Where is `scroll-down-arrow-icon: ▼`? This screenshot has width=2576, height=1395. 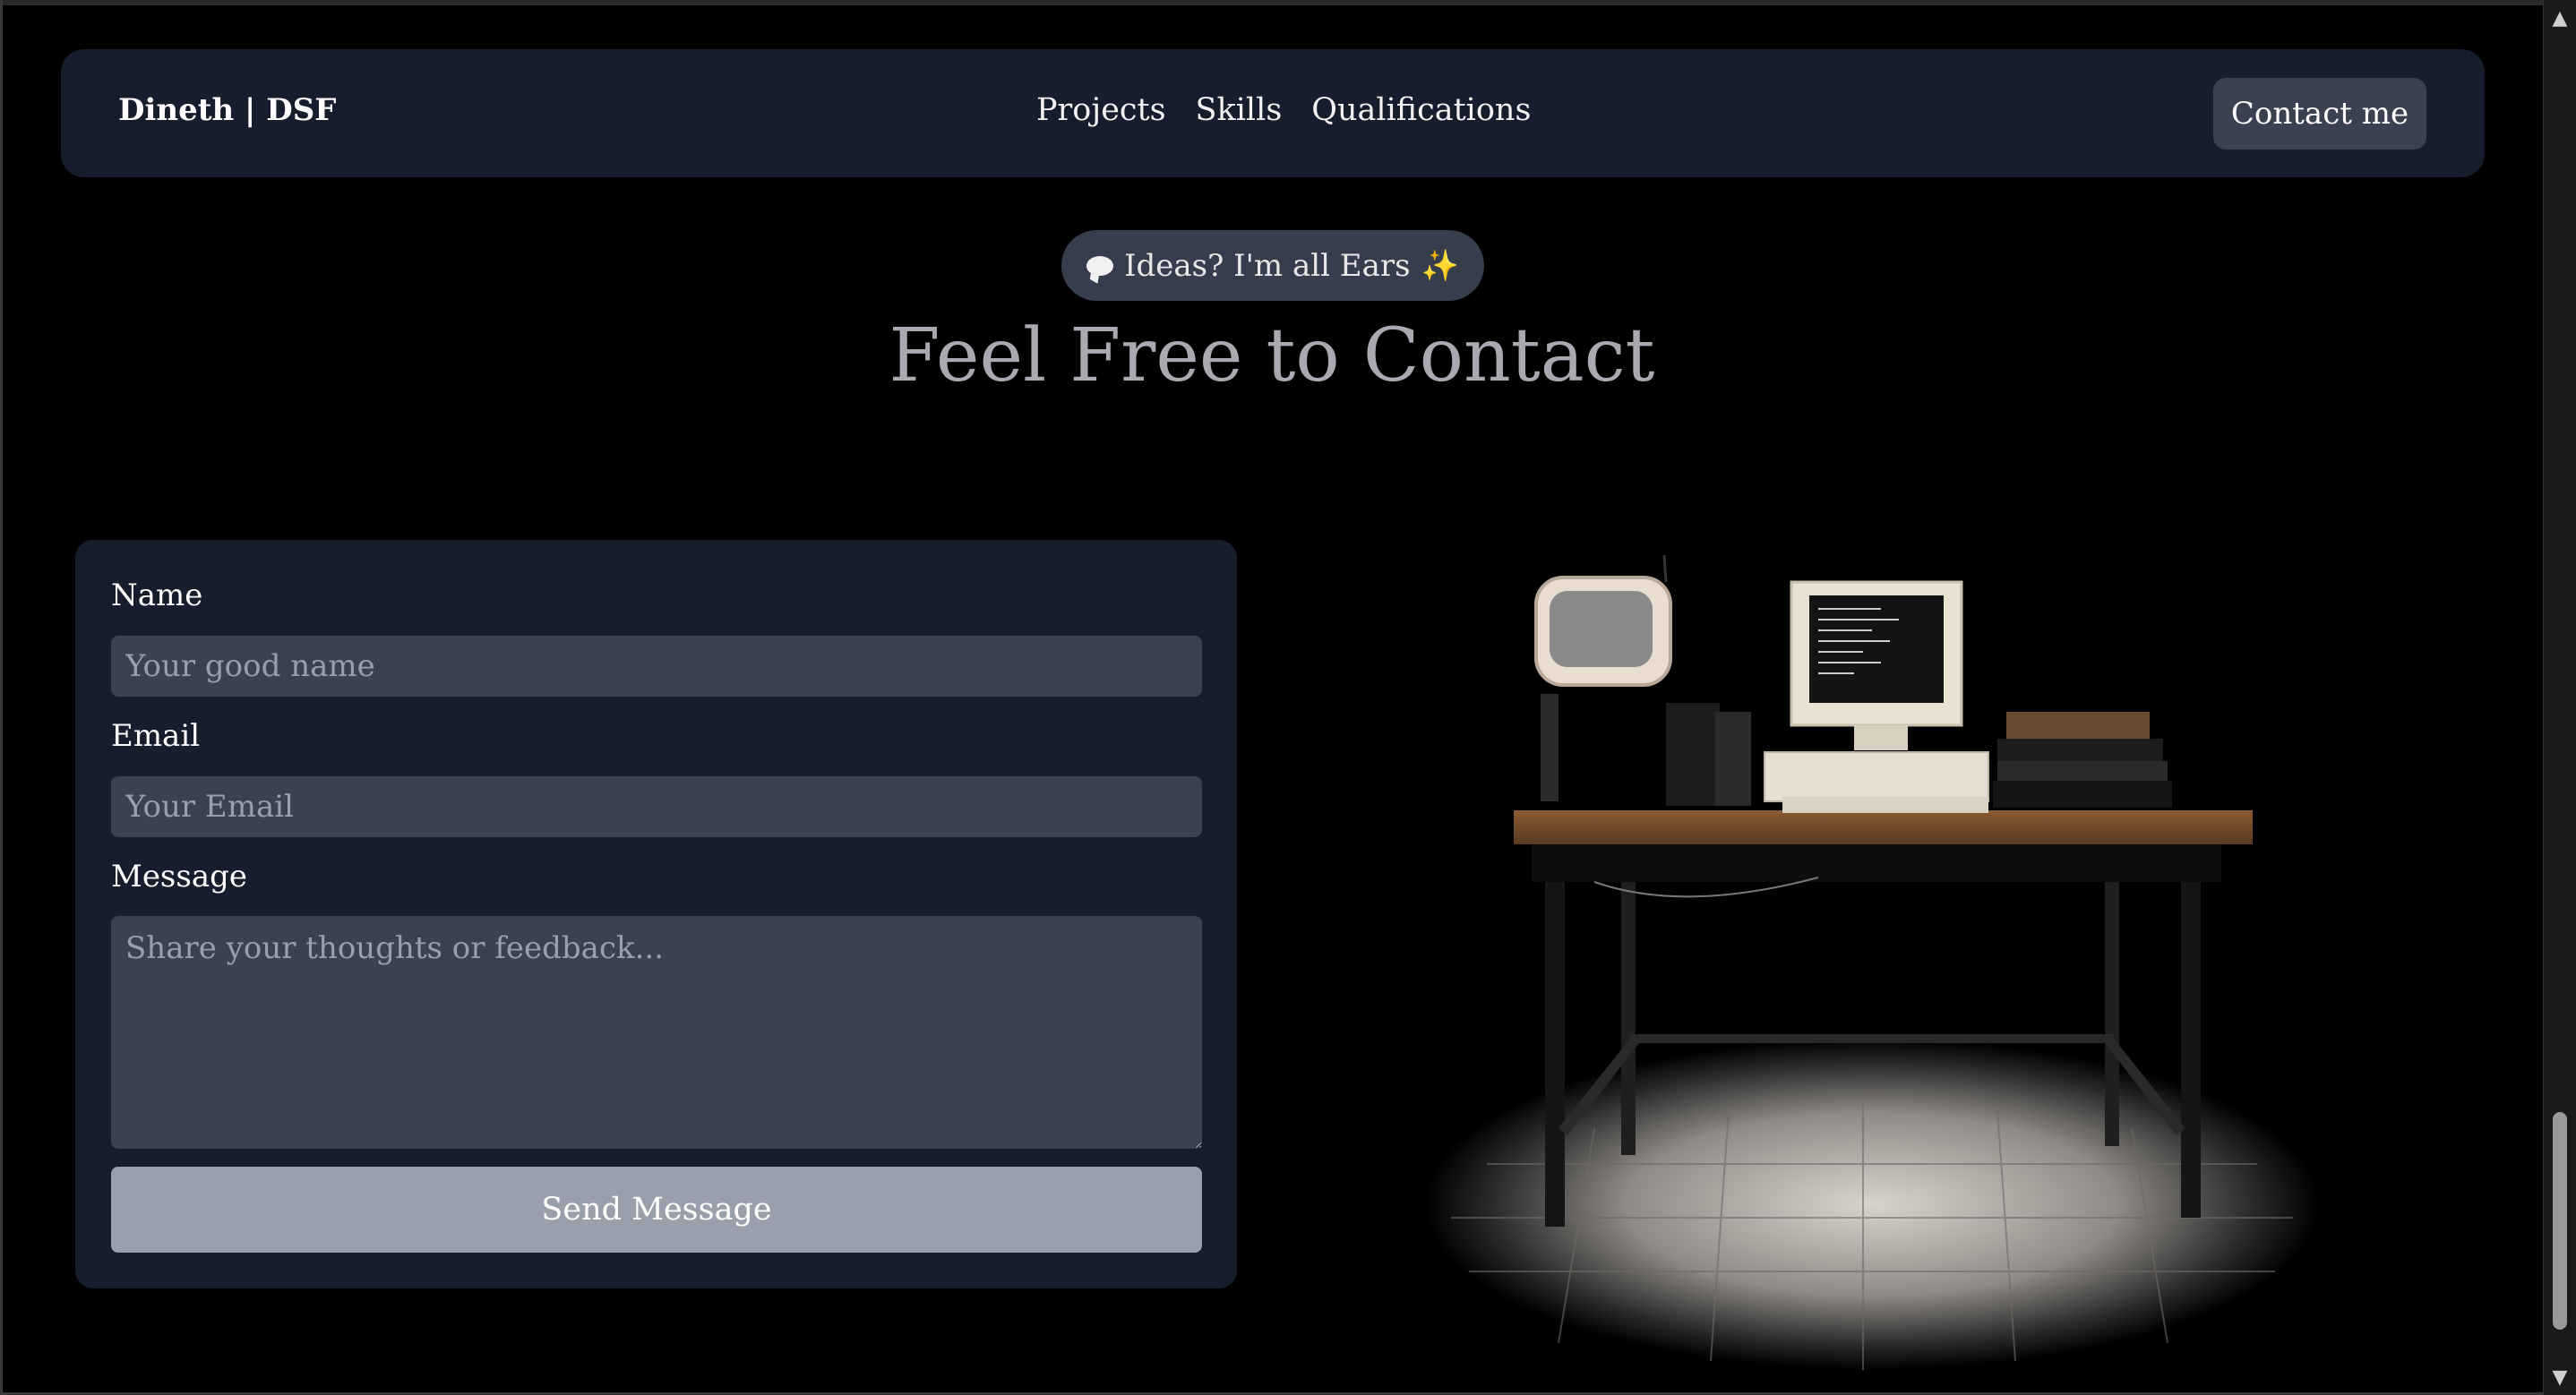
scroll-down-arrow-icon: ▼ is located at coordinates (2560, 1378).